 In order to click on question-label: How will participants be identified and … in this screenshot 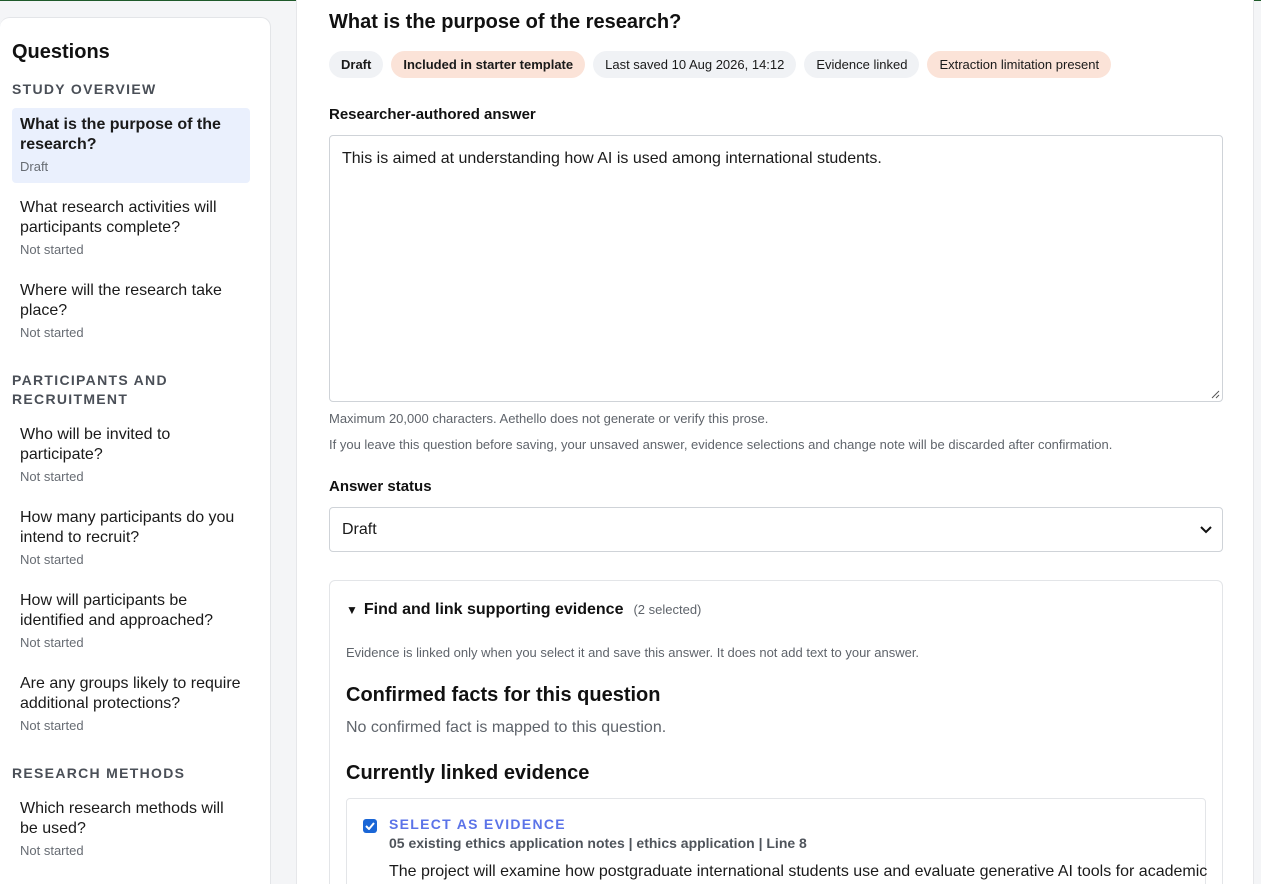, I will do `click(117, 610)`.